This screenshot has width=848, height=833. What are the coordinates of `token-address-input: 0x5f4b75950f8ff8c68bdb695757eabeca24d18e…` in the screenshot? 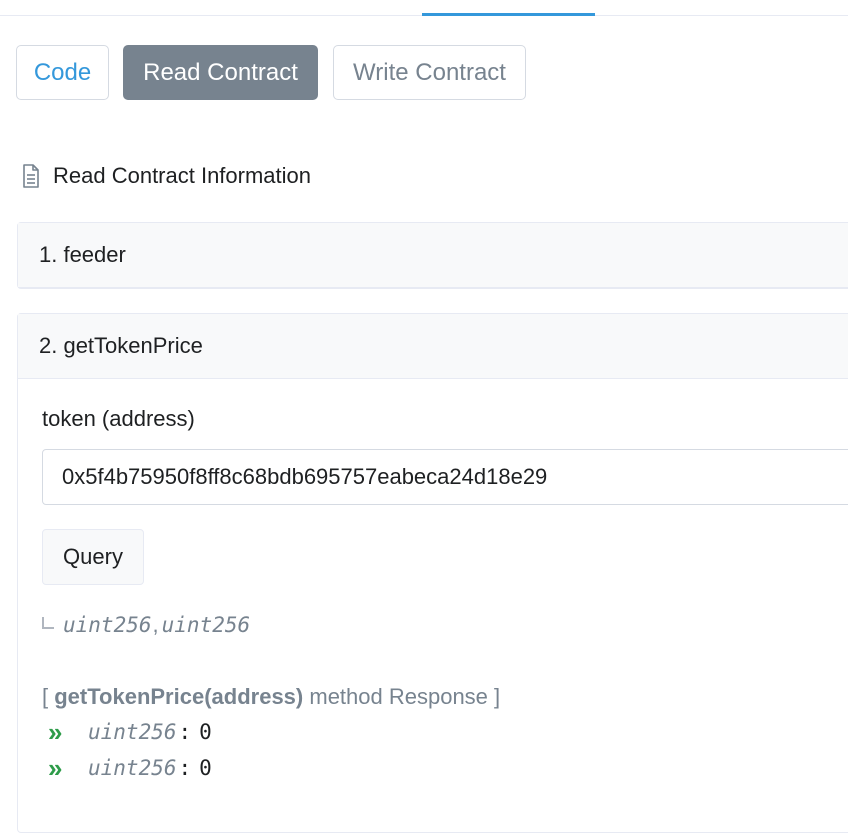 It's located at (445, 477).